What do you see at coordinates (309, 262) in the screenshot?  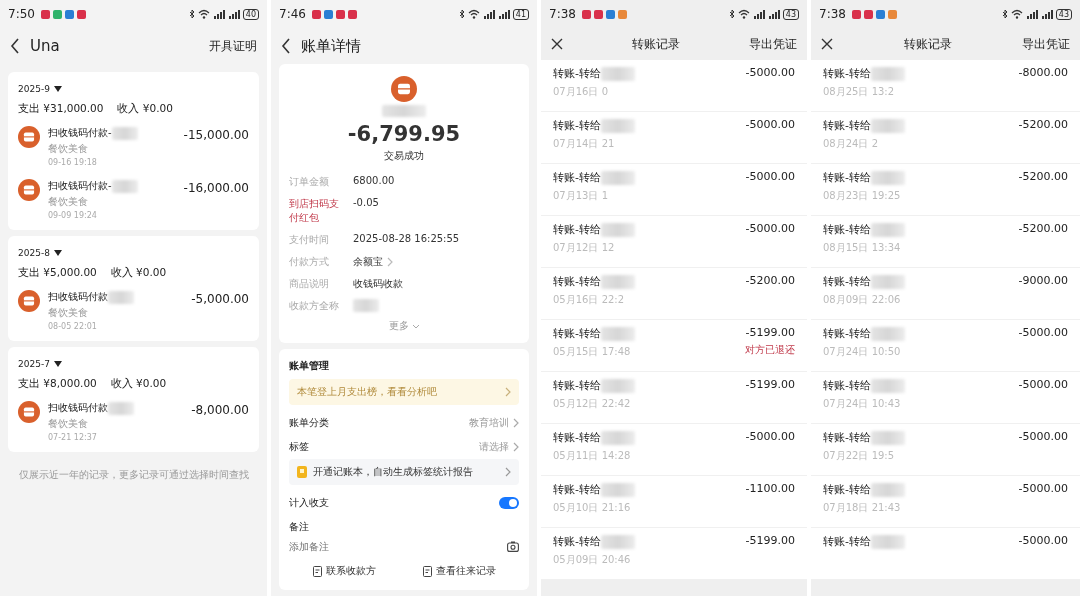 I see `detail-label: 付款方式` at bounding box center [309, 262].